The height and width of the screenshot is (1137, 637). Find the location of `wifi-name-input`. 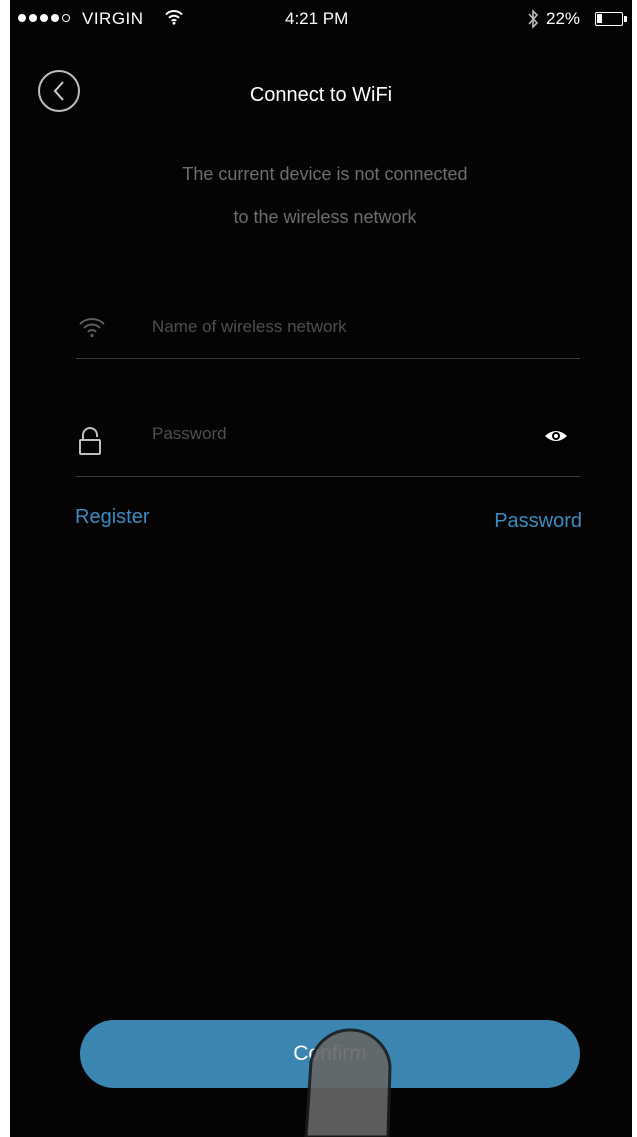

wifi-name-input is located at coordinates (327, 327).